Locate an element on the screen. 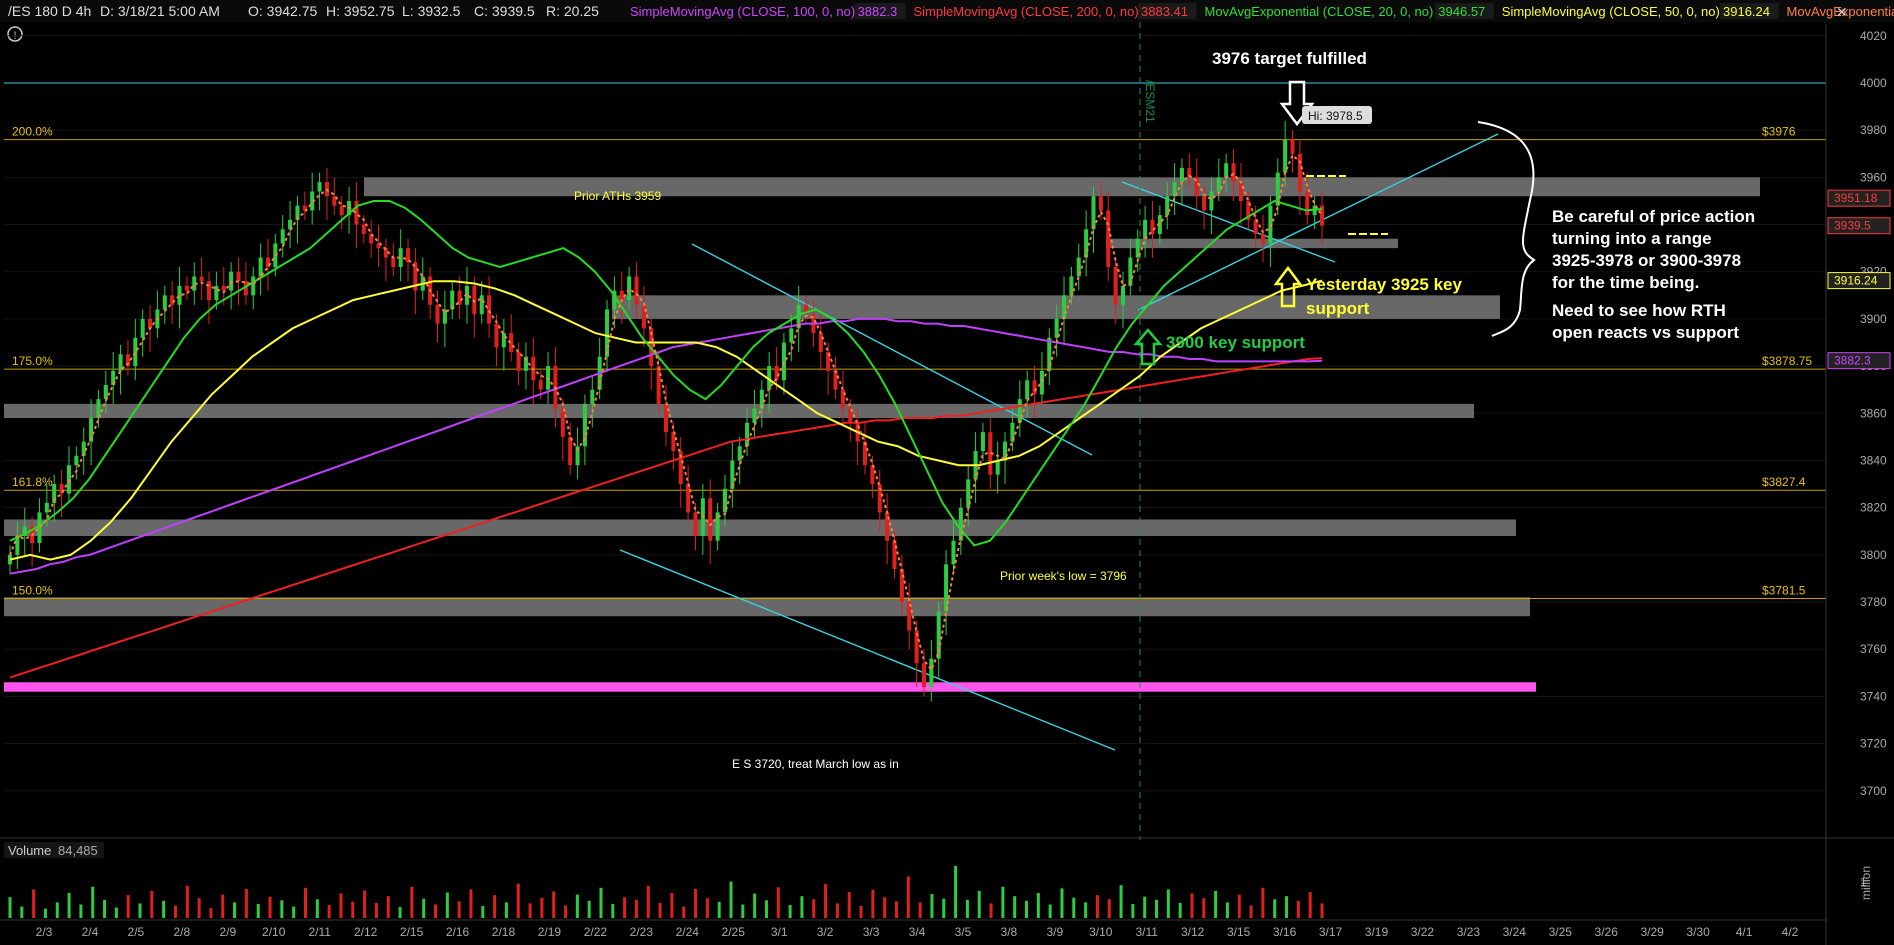  annotation-careful-line: open reacts vs support is located at coordinates (1645, 332).